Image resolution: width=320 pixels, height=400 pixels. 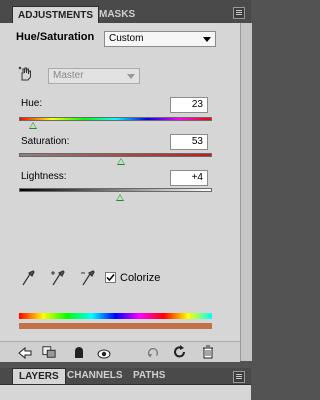 What do you see at coordinates (140, 278) in the screenshot?
I see `colorize-label: Colorize` at bounding box center [140, 278].